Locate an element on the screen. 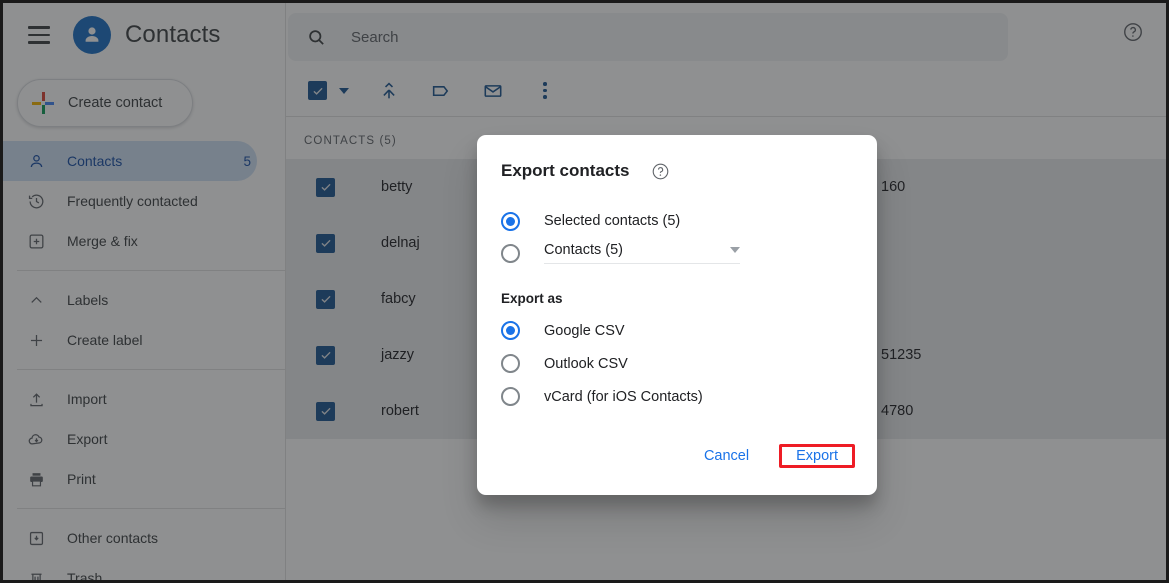 The height and width of the screenshot is (583, 1169). dialog-title: Export contacts is located at coordinates (565, 170).